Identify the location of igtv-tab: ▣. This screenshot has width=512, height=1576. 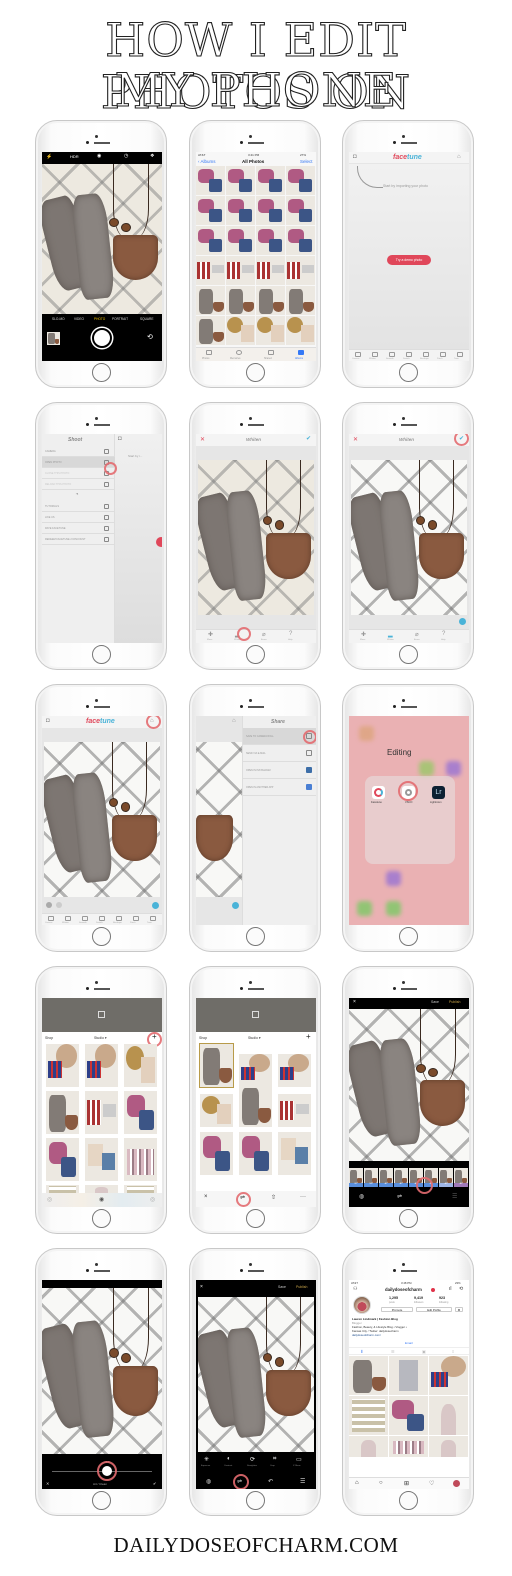
(424, 1351).